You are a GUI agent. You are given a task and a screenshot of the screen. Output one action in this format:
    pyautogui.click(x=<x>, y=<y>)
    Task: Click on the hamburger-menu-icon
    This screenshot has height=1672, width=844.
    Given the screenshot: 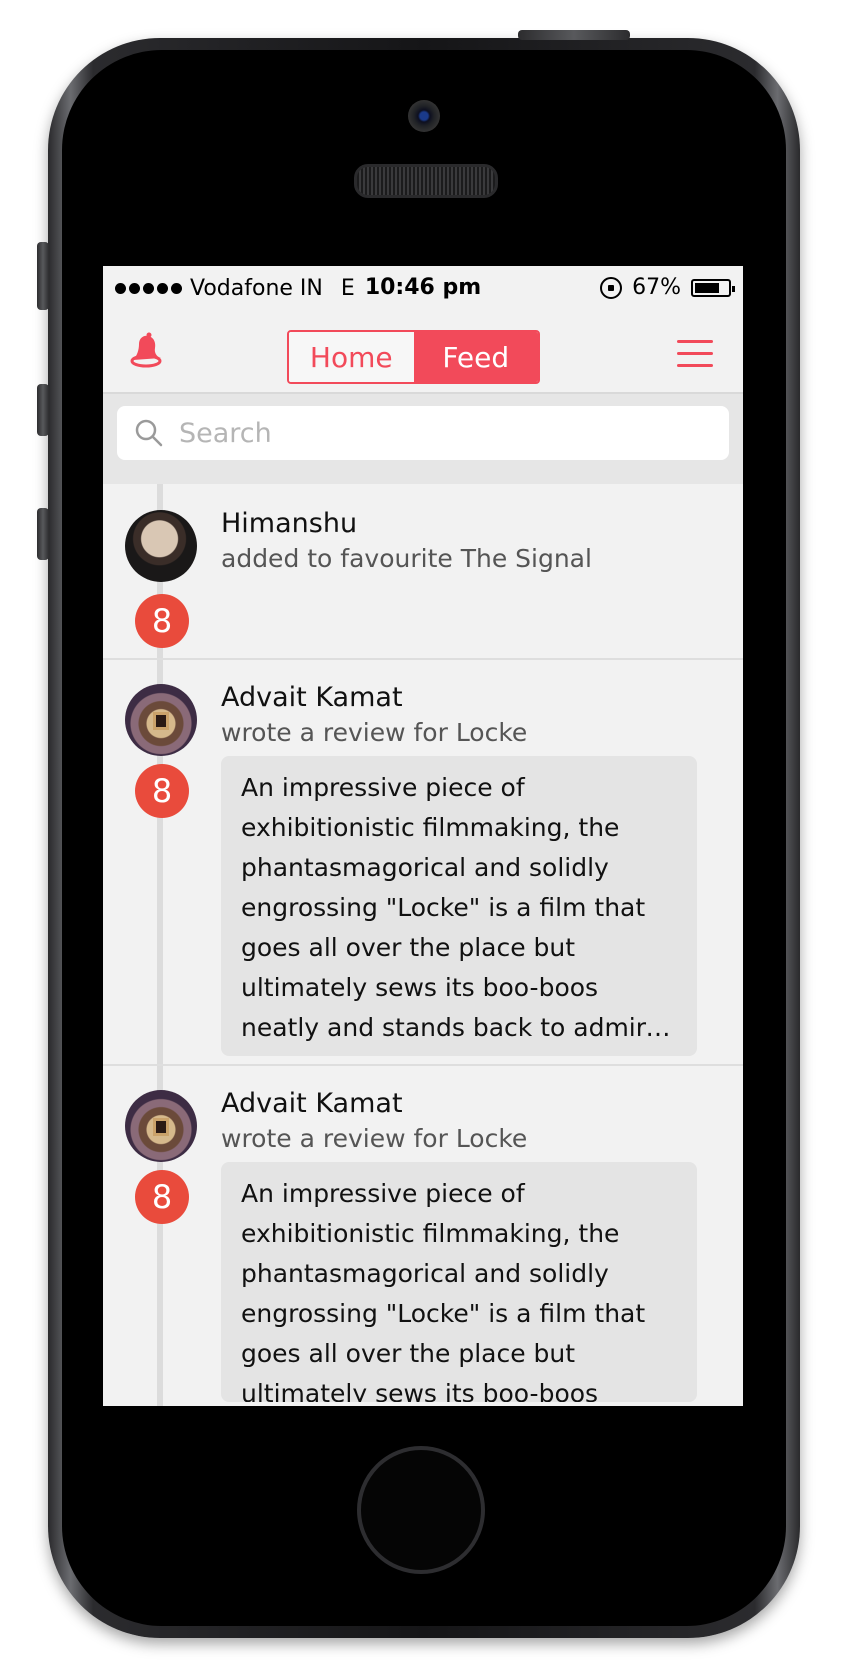 What is the action you would take?
    pyautogui.click(x=695, y=355)
    